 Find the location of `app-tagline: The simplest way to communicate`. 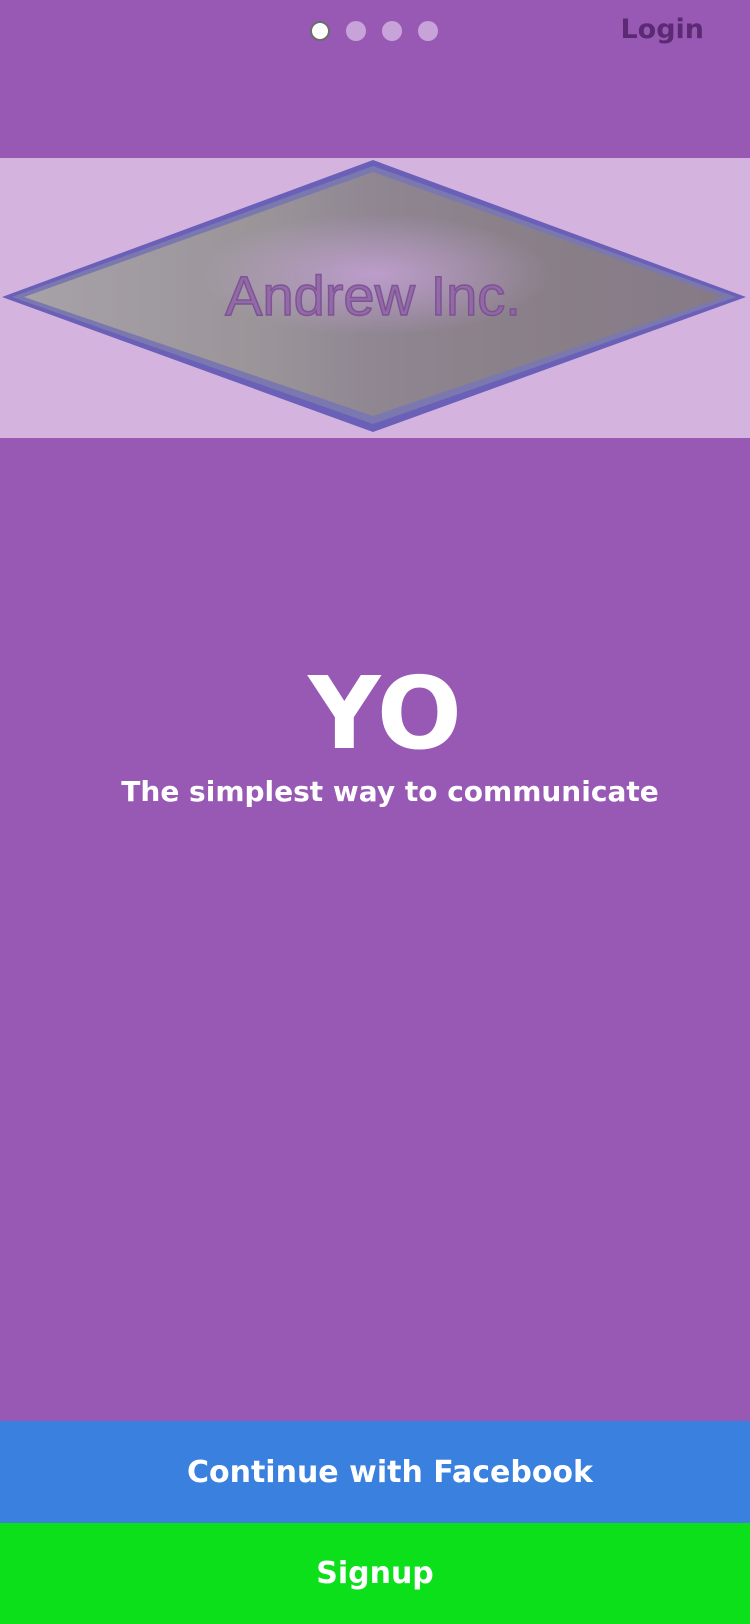

app-tagline: The simplest way to communicate is located at coordinates (390, 791).